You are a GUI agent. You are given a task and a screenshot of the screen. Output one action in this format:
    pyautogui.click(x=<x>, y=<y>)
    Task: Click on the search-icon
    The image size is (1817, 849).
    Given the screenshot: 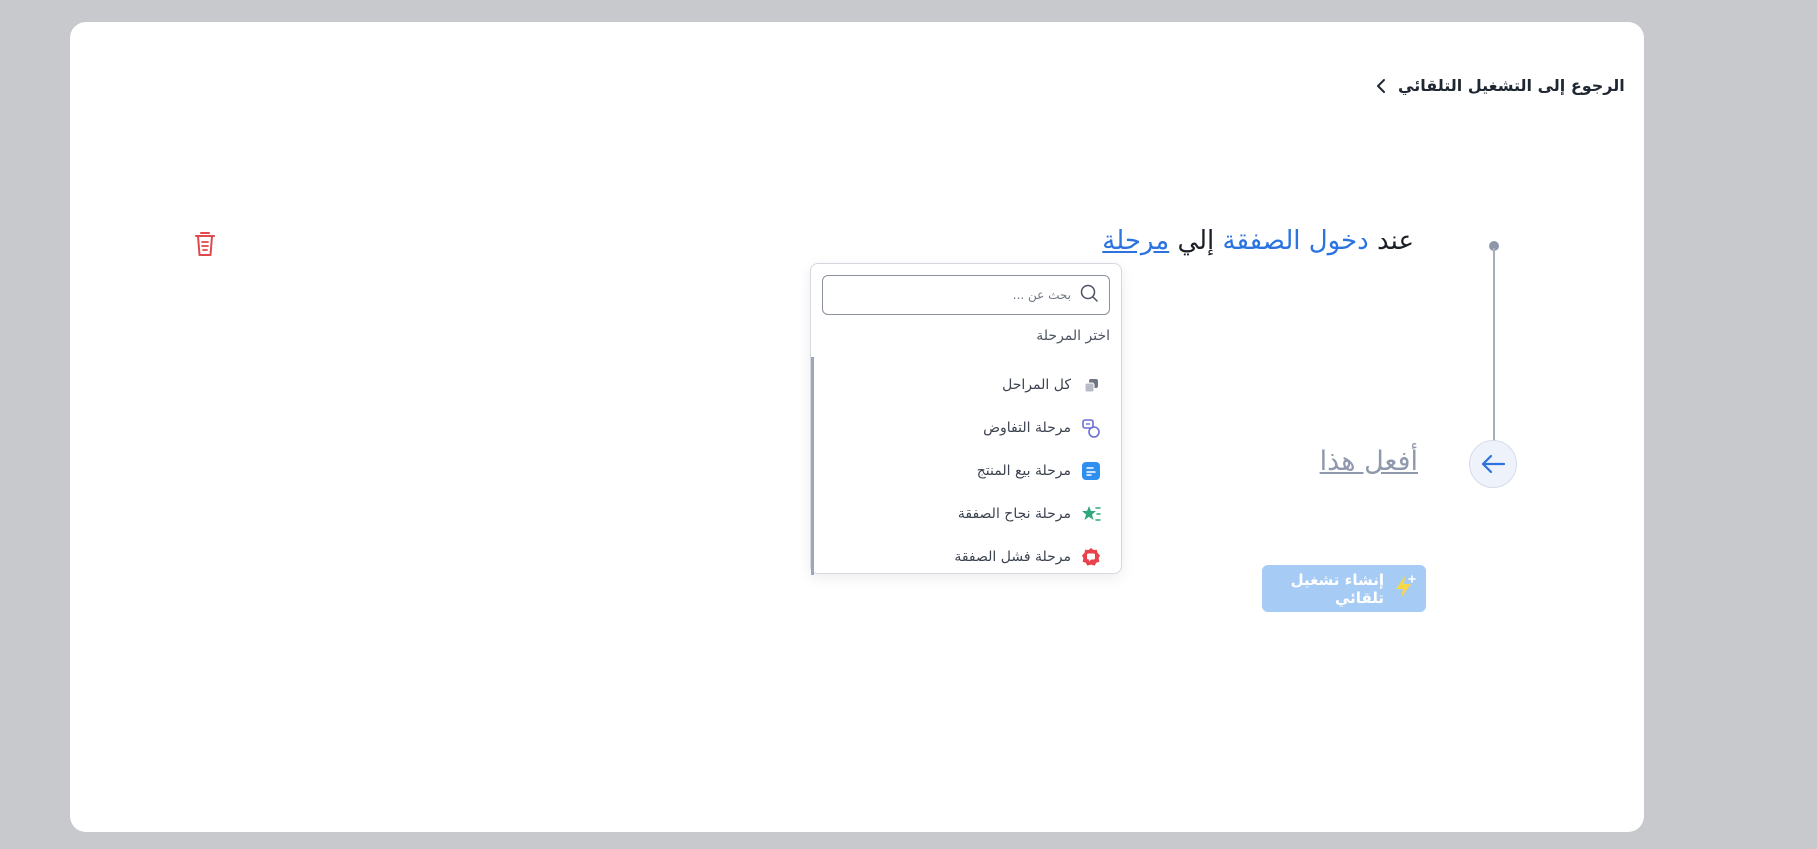 What is the action you would take?
    pyautogui.click(x=1089, y=295)
    